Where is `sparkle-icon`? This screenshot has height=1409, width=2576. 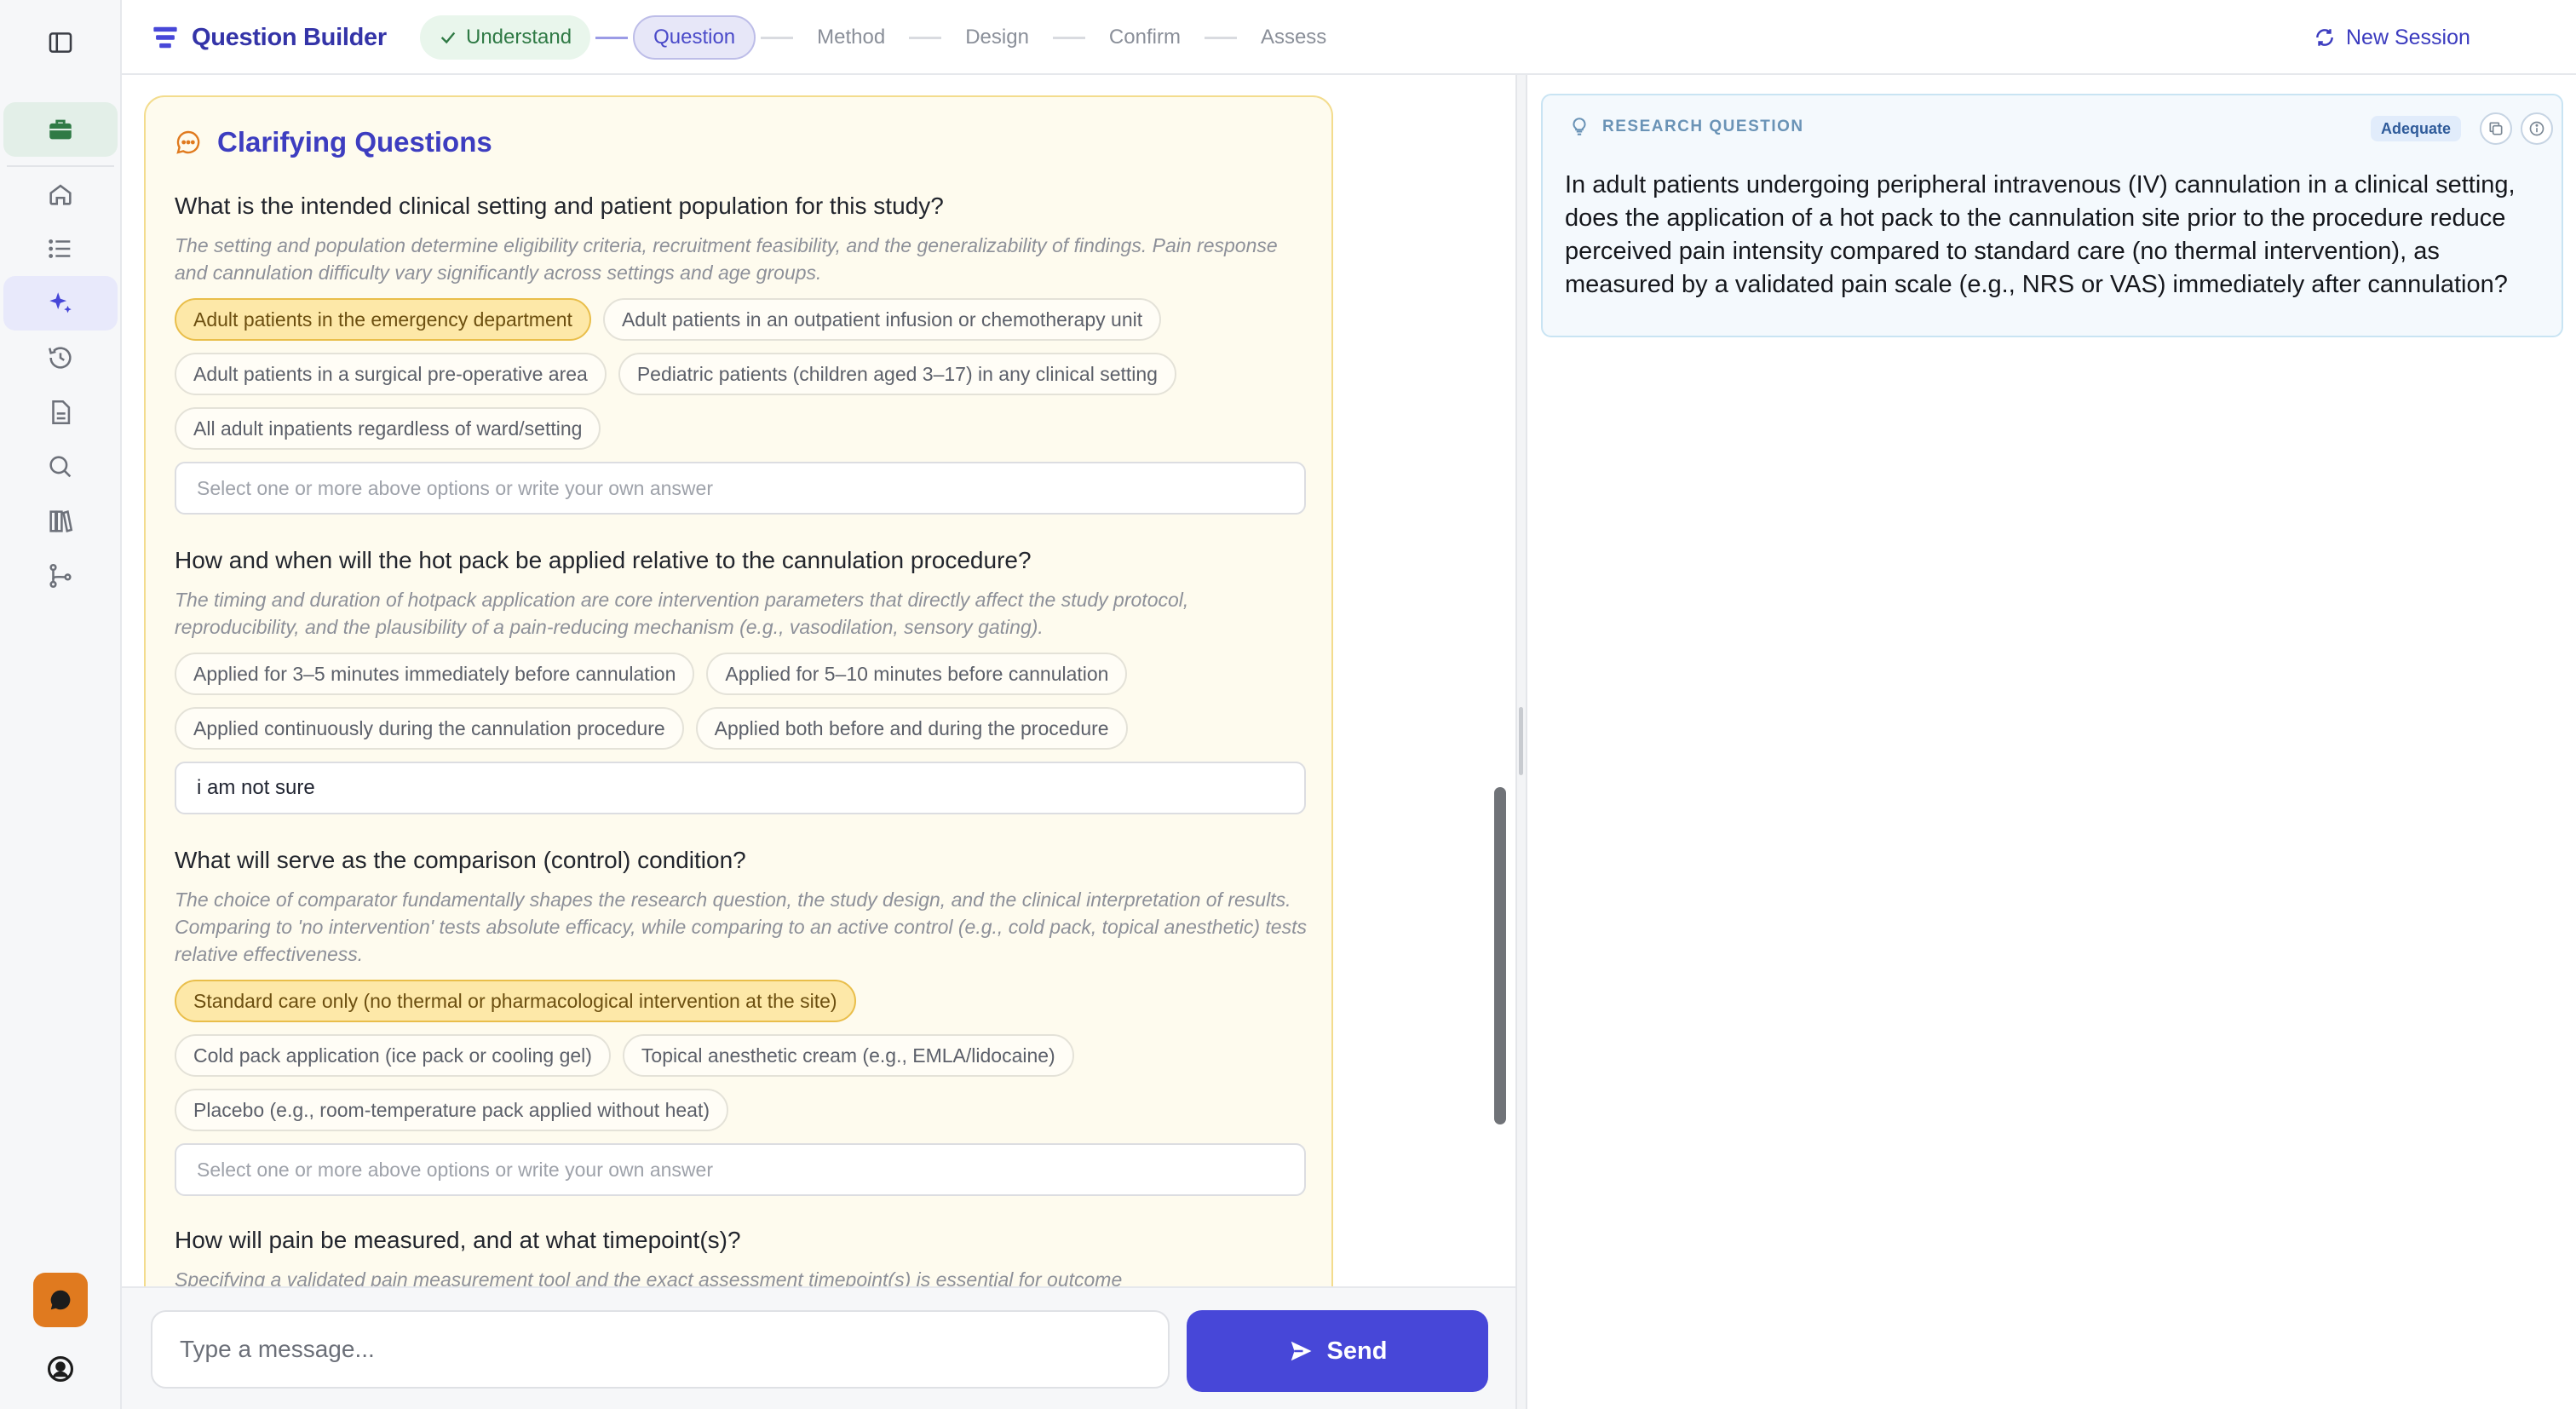
sparkle-icon is located at coordinates (61, 302).